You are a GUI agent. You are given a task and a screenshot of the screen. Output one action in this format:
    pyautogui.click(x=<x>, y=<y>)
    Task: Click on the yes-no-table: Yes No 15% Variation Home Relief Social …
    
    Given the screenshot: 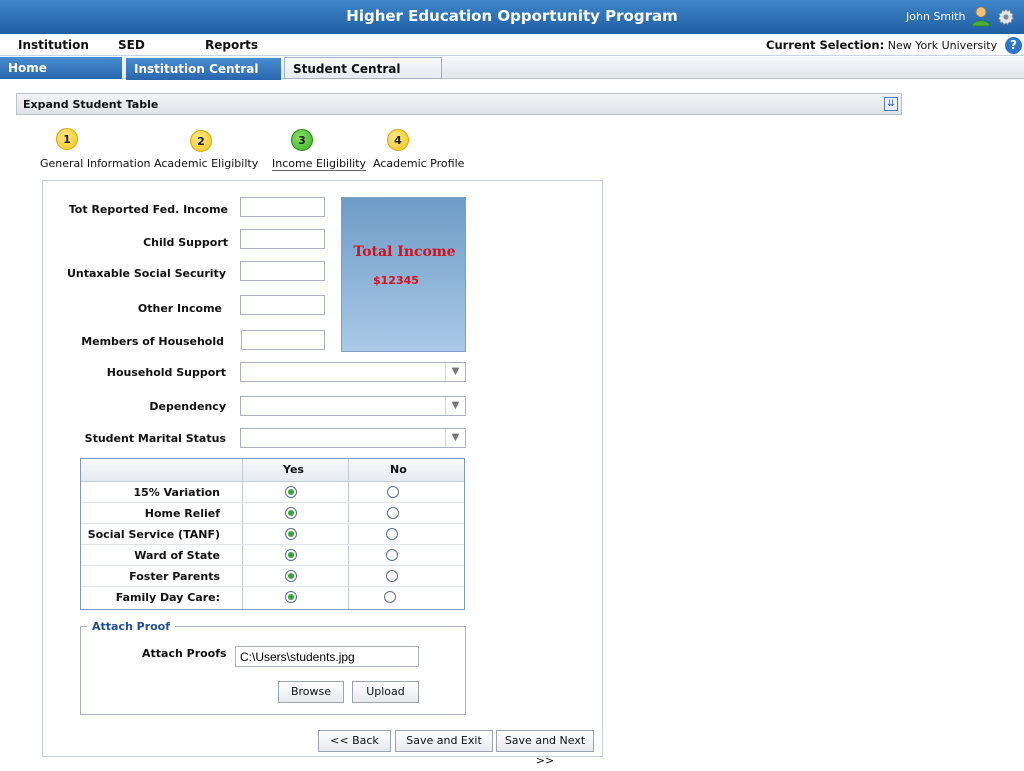 What is the action you would take?
    pyautogui.click(x=272, y=534)
    